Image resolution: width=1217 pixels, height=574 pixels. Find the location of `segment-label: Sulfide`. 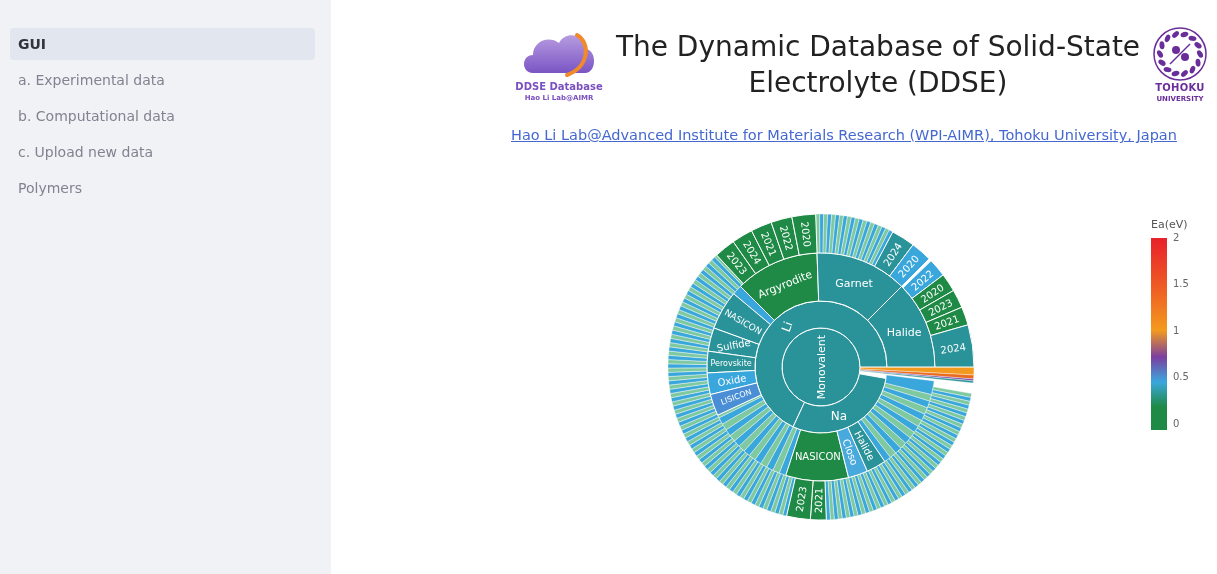

segment-label: Sulfide is located at coordinates (733, 345).